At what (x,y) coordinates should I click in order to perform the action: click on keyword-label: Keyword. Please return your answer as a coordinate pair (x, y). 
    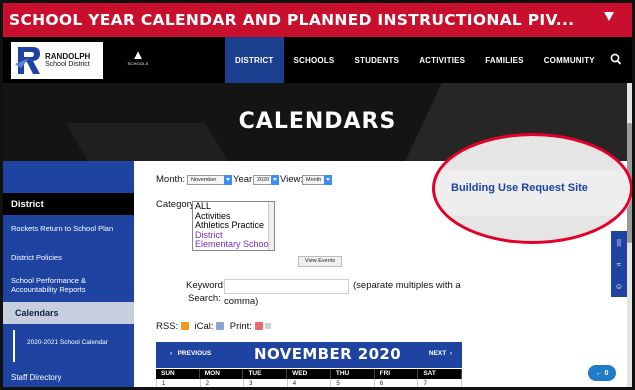
    Looking at the image, I should click on (204, 285).